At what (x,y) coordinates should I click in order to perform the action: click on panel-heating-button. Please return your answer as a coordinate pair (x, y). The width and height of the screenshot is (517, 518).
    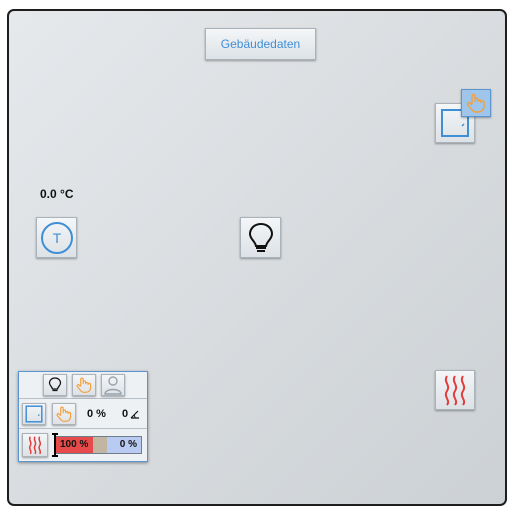
    Looking at the image, I should click on (35, 445).